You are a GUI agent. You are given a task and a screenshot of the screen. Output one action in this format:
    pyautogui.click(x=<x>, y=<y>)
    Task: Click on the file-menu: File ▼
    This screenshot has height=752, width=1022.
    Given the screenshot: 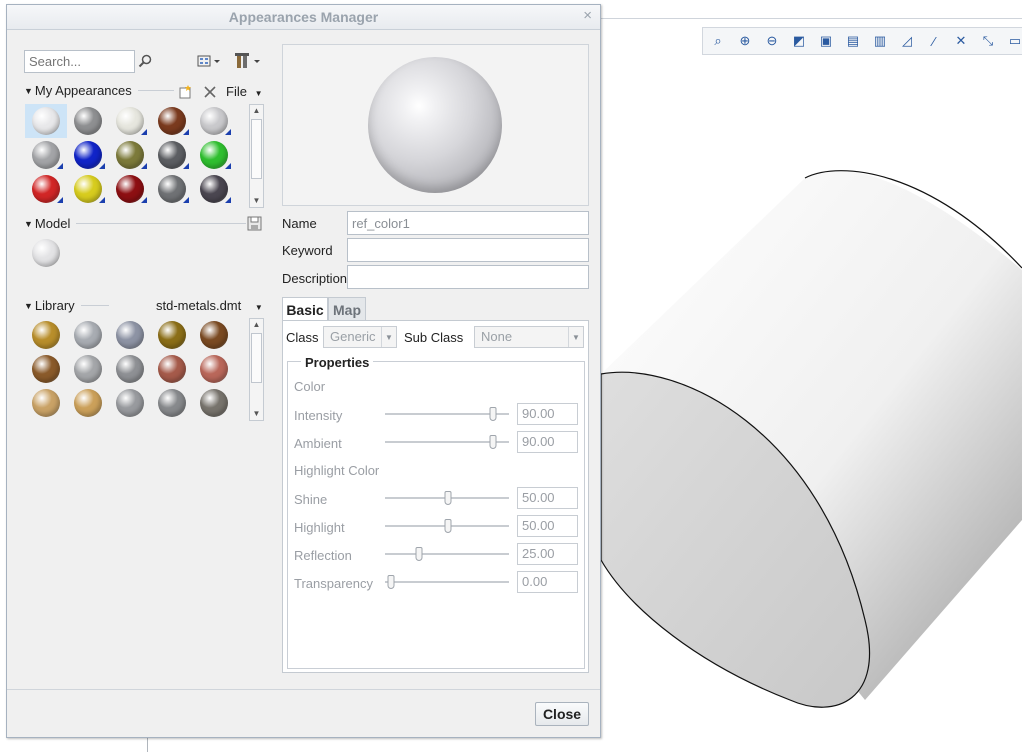 What is the action you would take?
    pyautogui.click(x=244, y=91)
    